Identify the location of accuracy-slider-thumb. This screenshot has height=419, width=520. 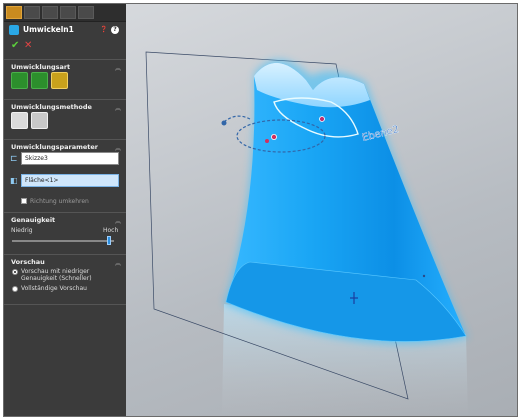
(109, 240).